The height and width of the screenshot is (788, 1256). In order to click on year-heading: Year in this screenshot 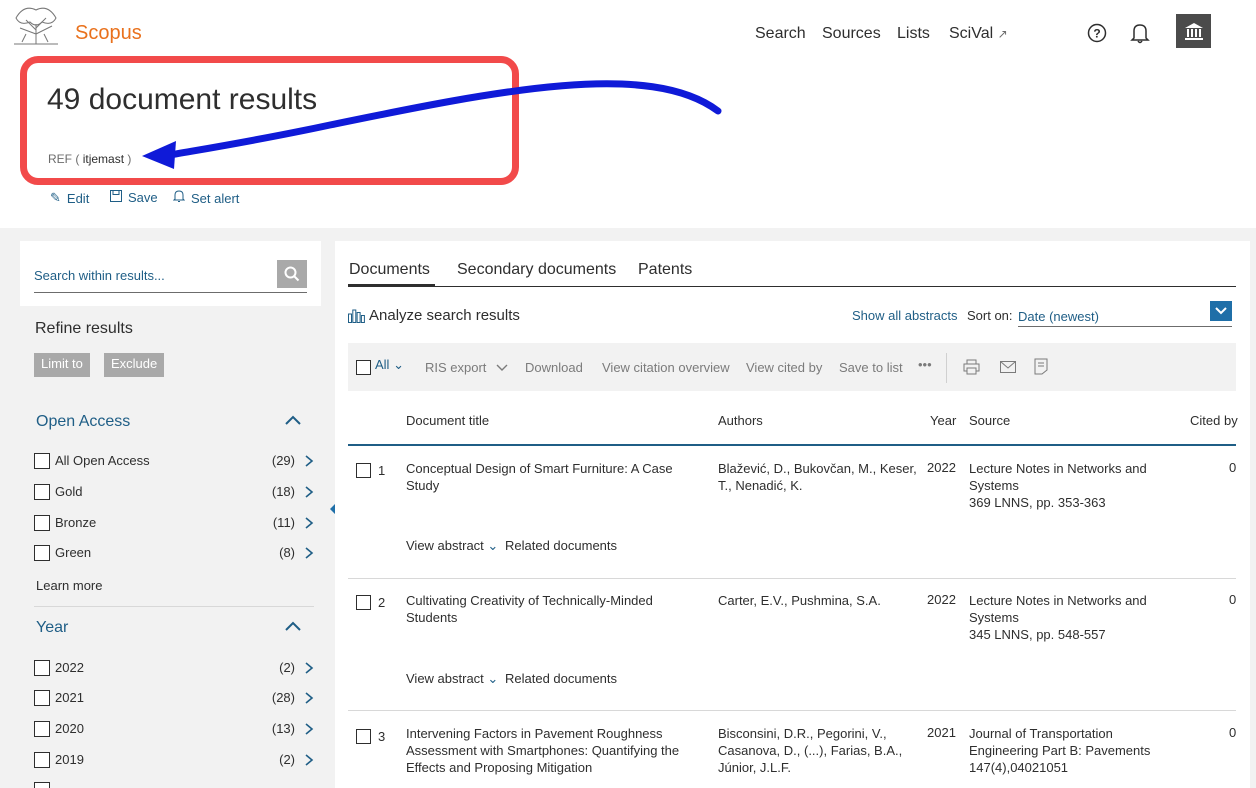, I will do `click(52, 628)`.